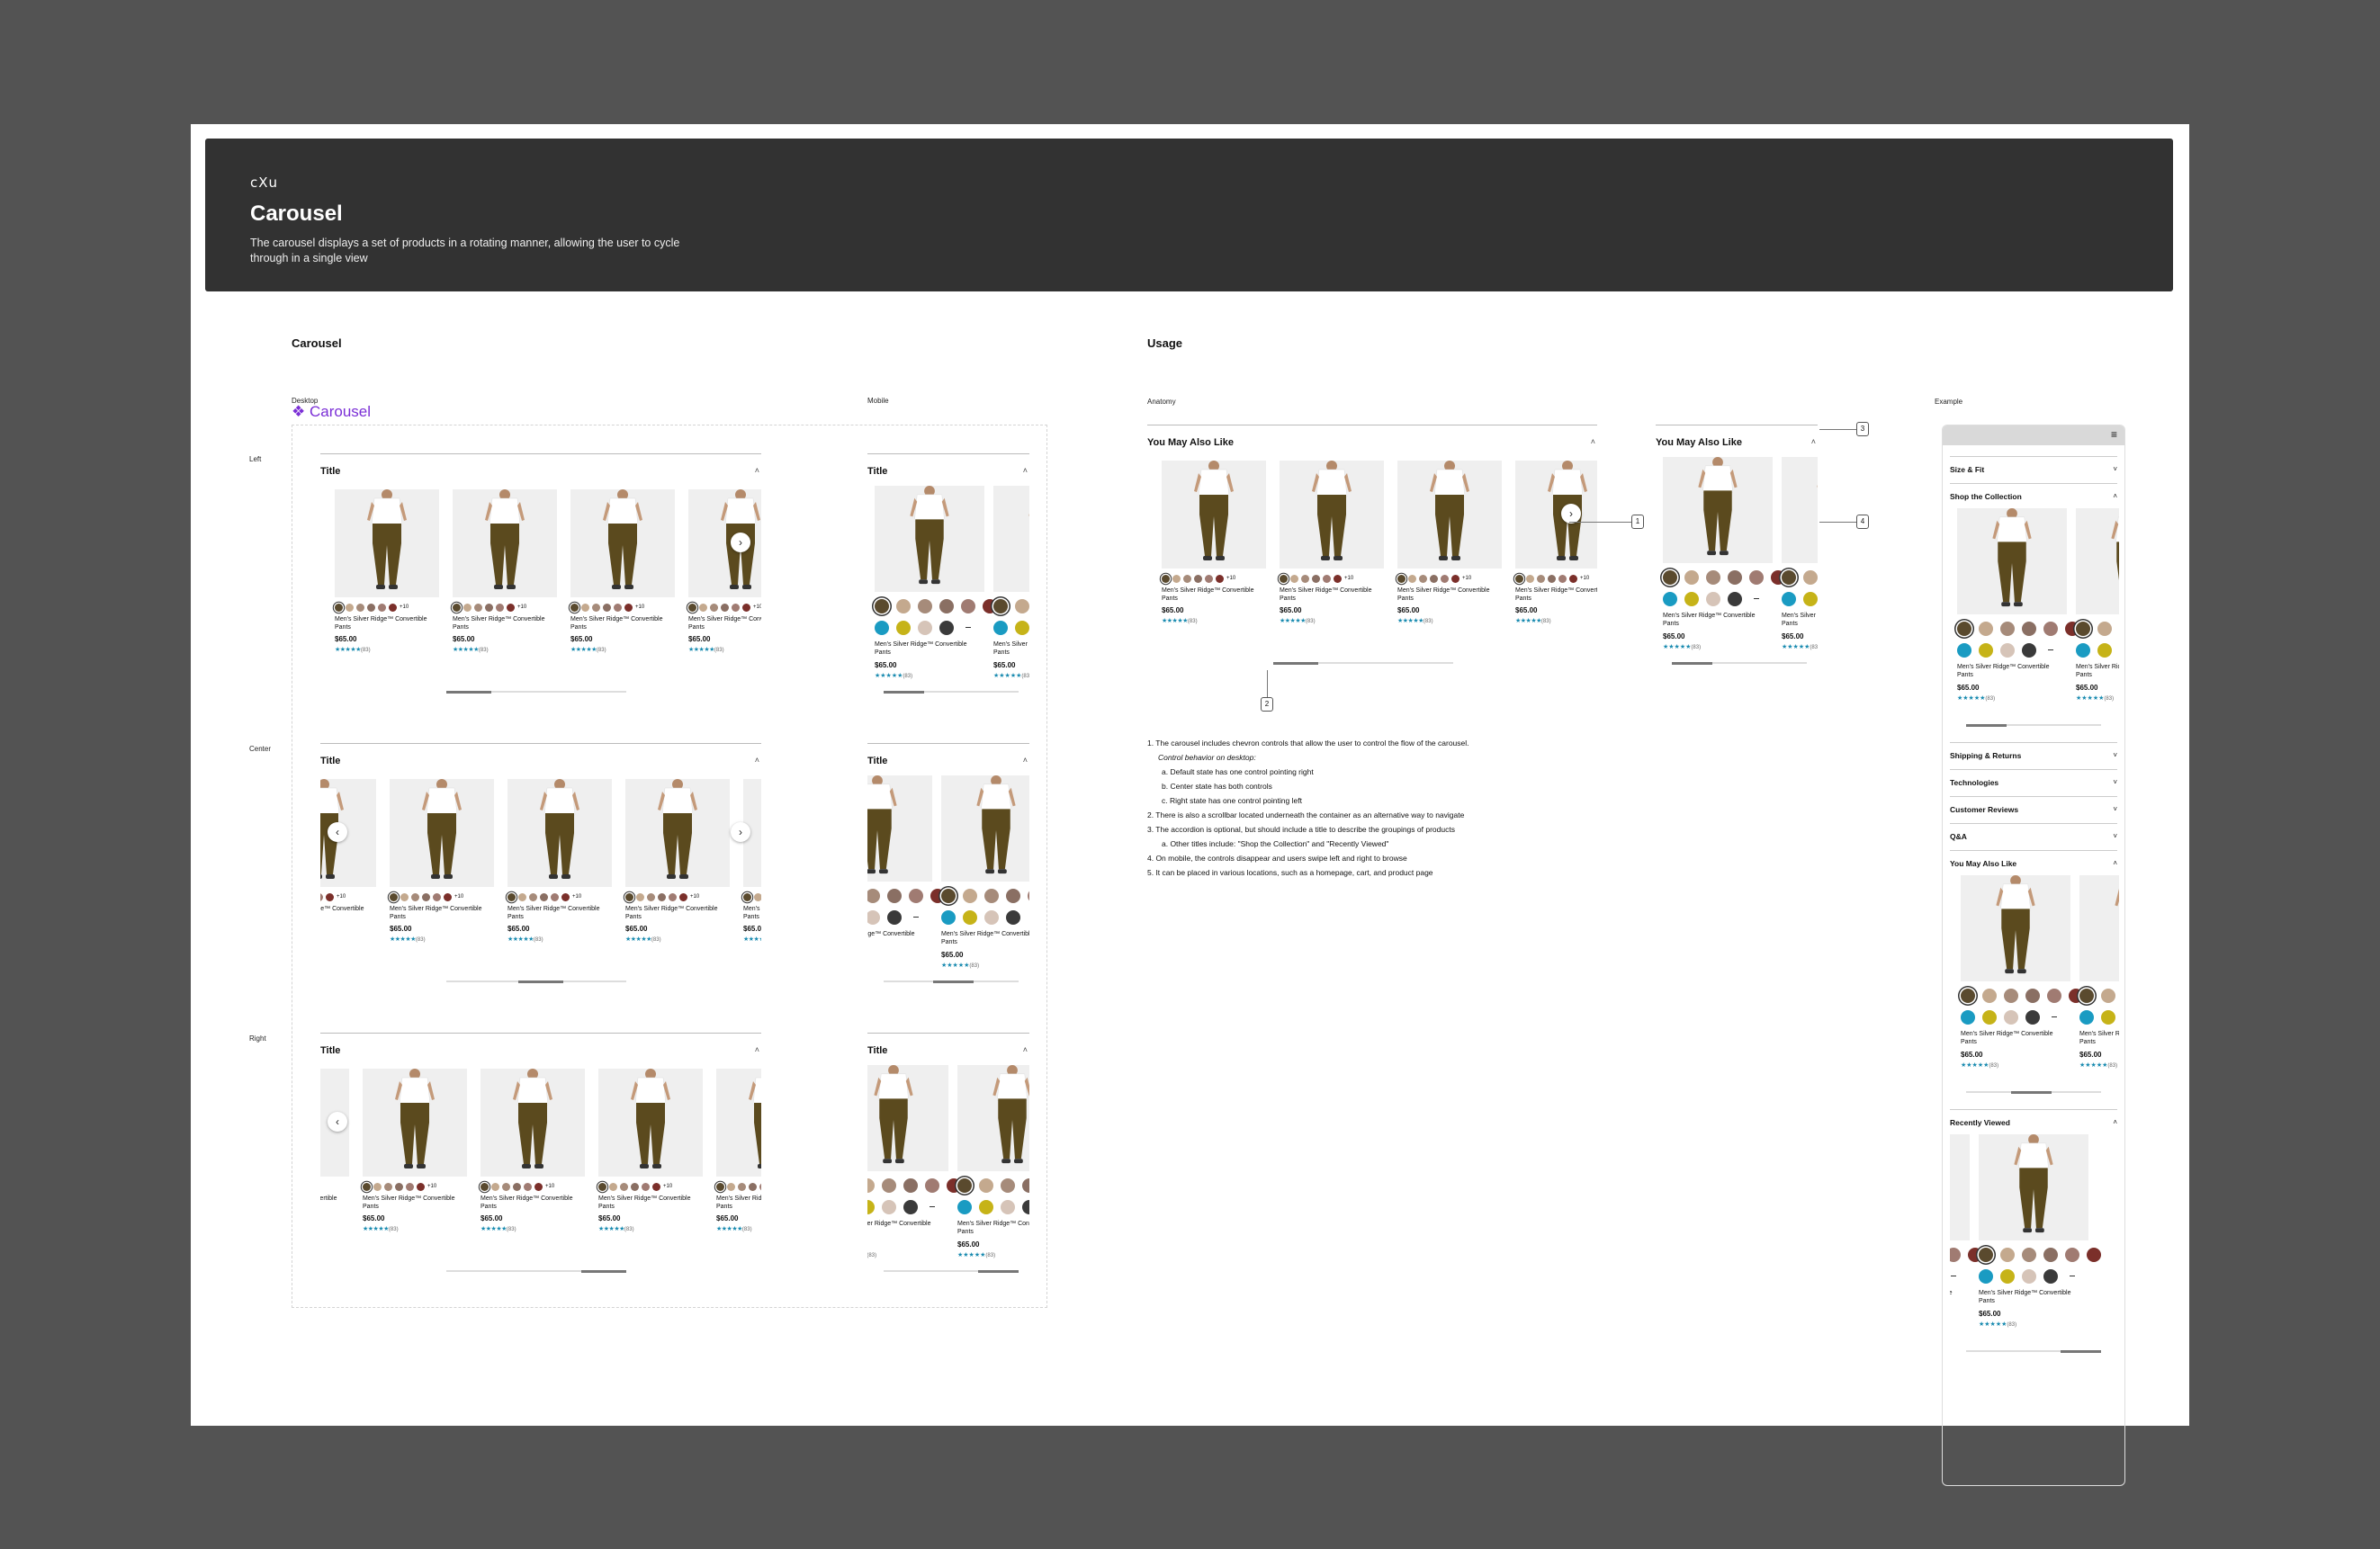 This screenshot has height=1549, width=2380. What do you see at coordinates (2034, 809) in the screenshot?
I see `accordion-row: Customer Reviews ˅` at bounding box center [2034, 809].